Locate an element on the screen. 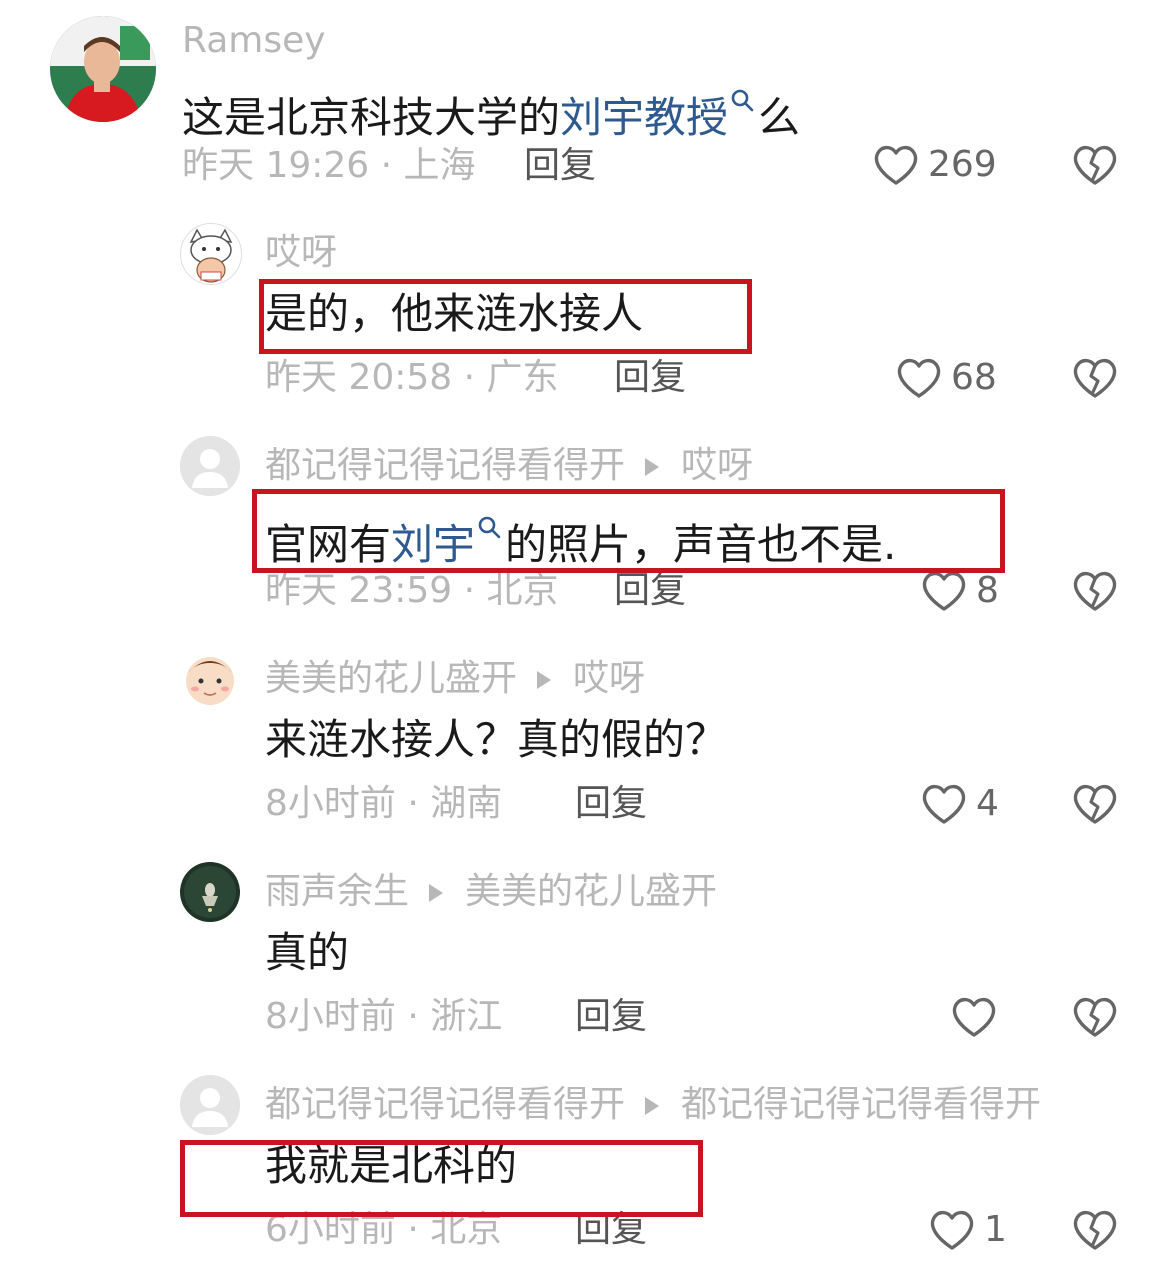 The height and width of the screenshot is (1262, 1170). like-button: 1 is located at coordinates (967, 1230).